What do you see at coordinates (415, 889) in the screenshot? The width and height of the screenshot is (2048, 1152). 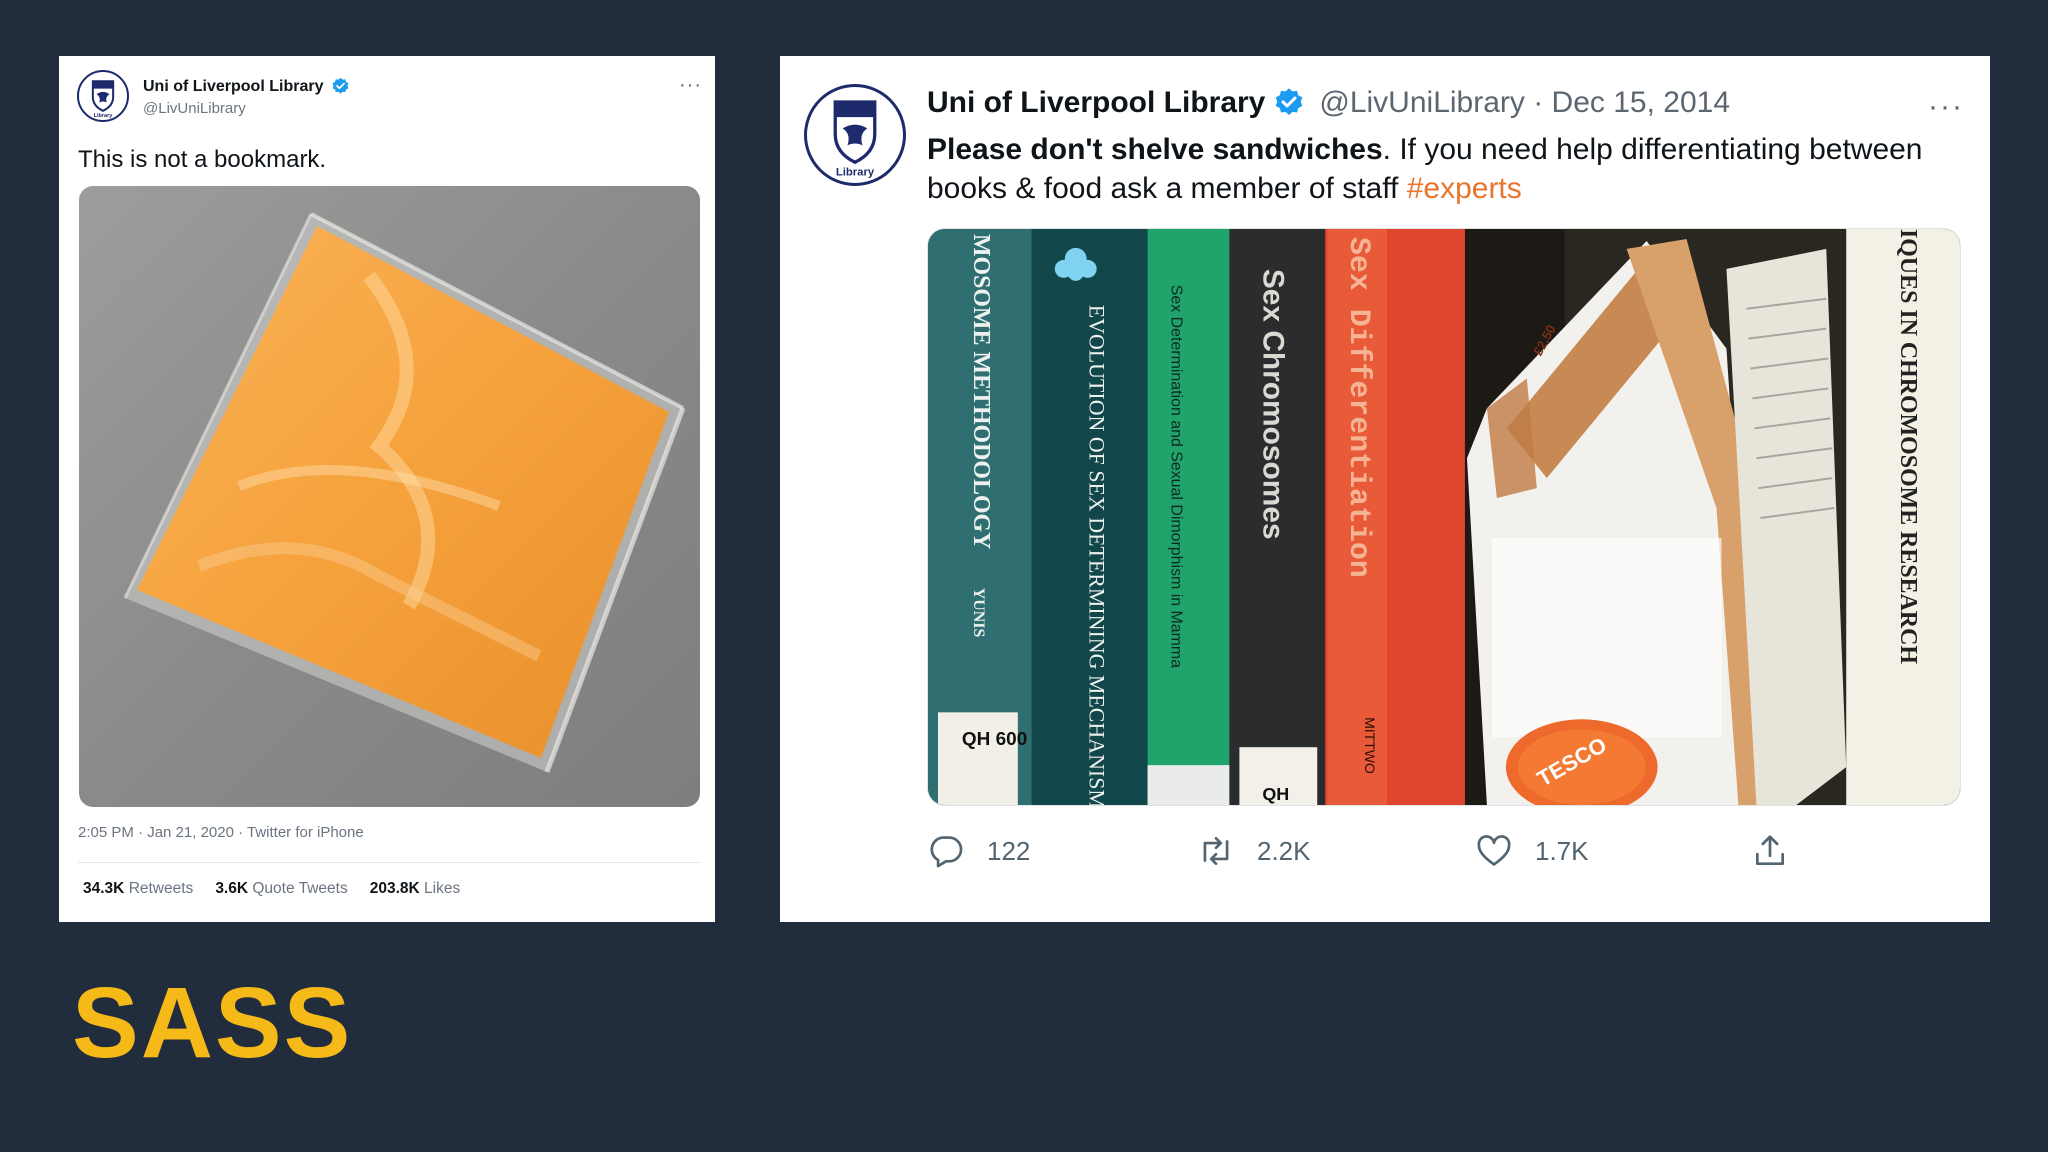 I see `likes-stat: 203.8K Likes` at bounding box center [415, 889].